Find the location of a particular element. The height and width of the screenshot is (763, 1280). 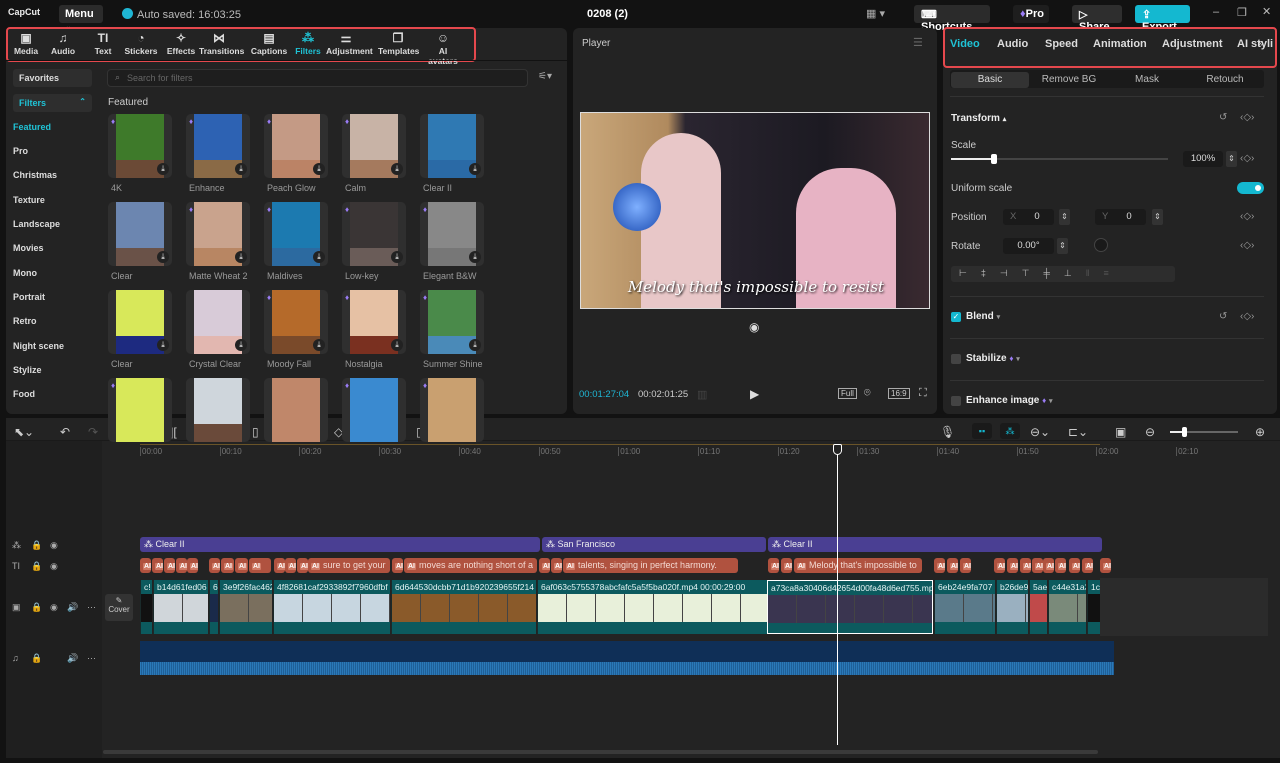

tool-transitions: ⋈ Transitions is located at coordinates (221, 43).